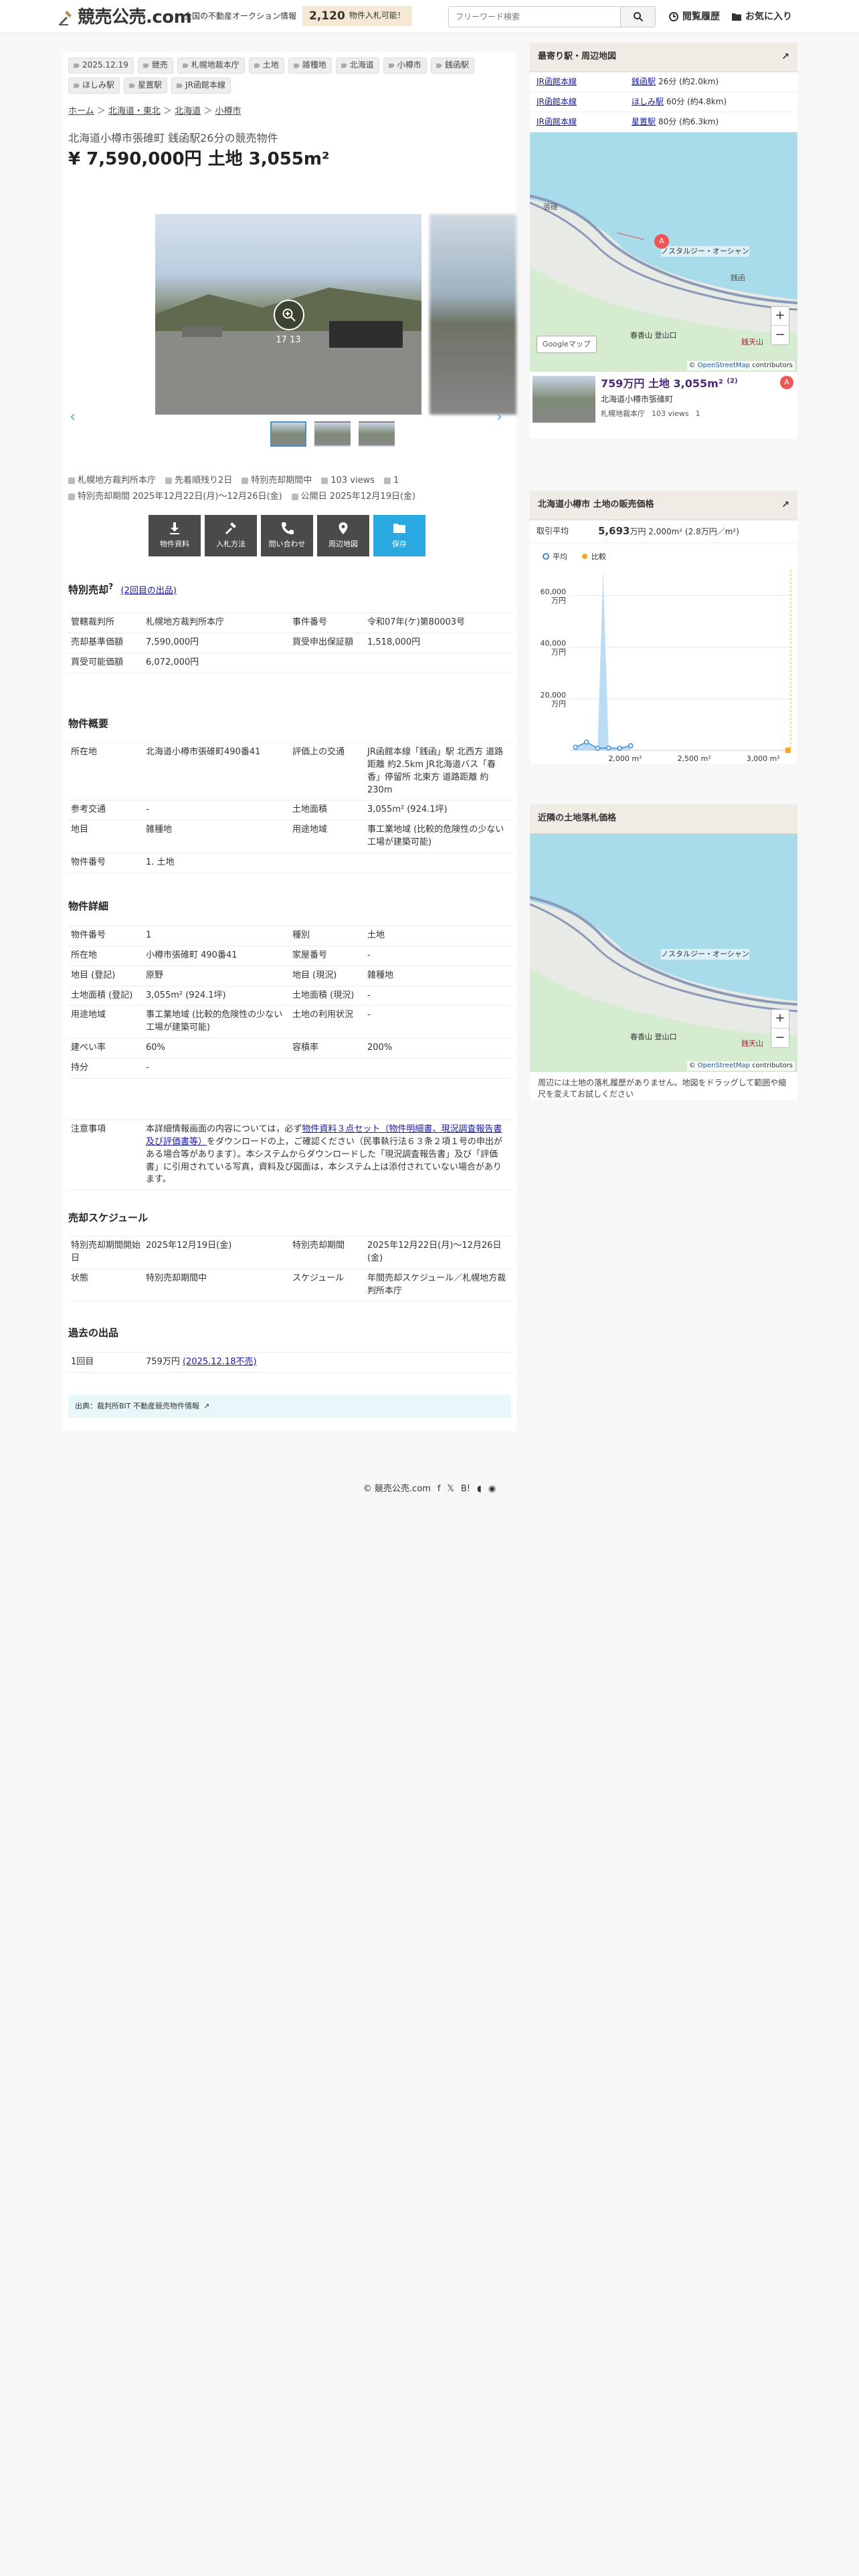 The height and width of the screenshot is (2576, 859). What do you see at coordinates (438, 1285) in the screenshot?
I see `table-value: 年間売却スケジュール／札幌地方裁判所本庁` at bounding box center [438, 1285].